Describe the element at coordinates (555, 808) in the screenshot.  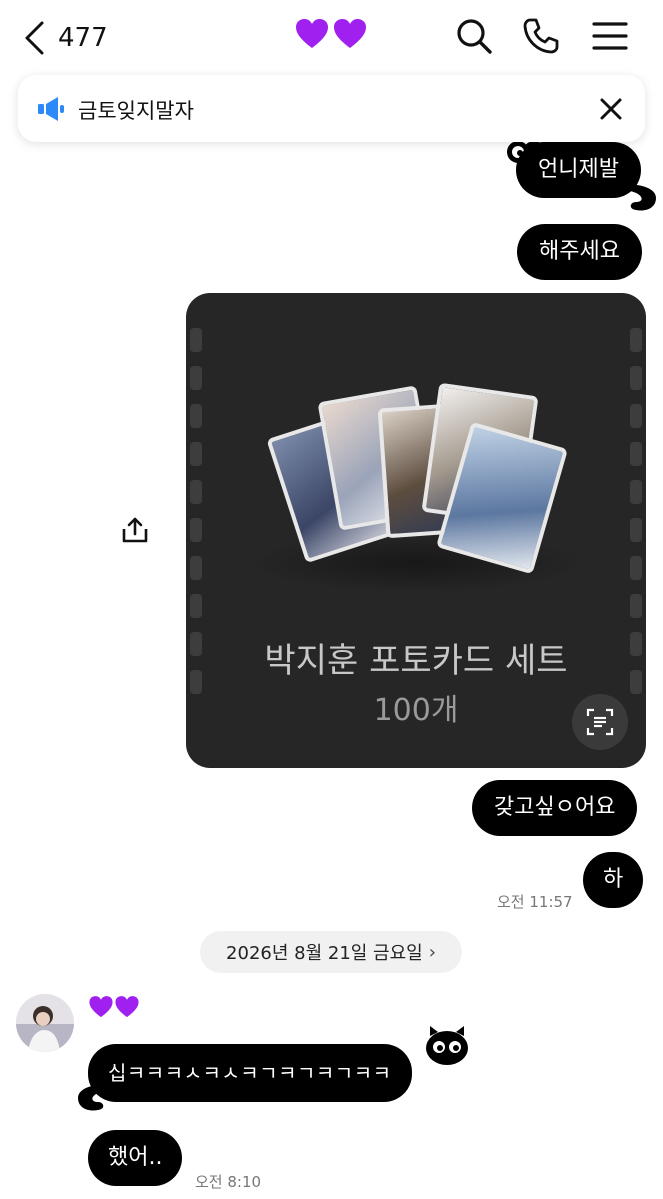
I see `message-bubble-outgoing: 갖고싶ㅇ어요` at that location.